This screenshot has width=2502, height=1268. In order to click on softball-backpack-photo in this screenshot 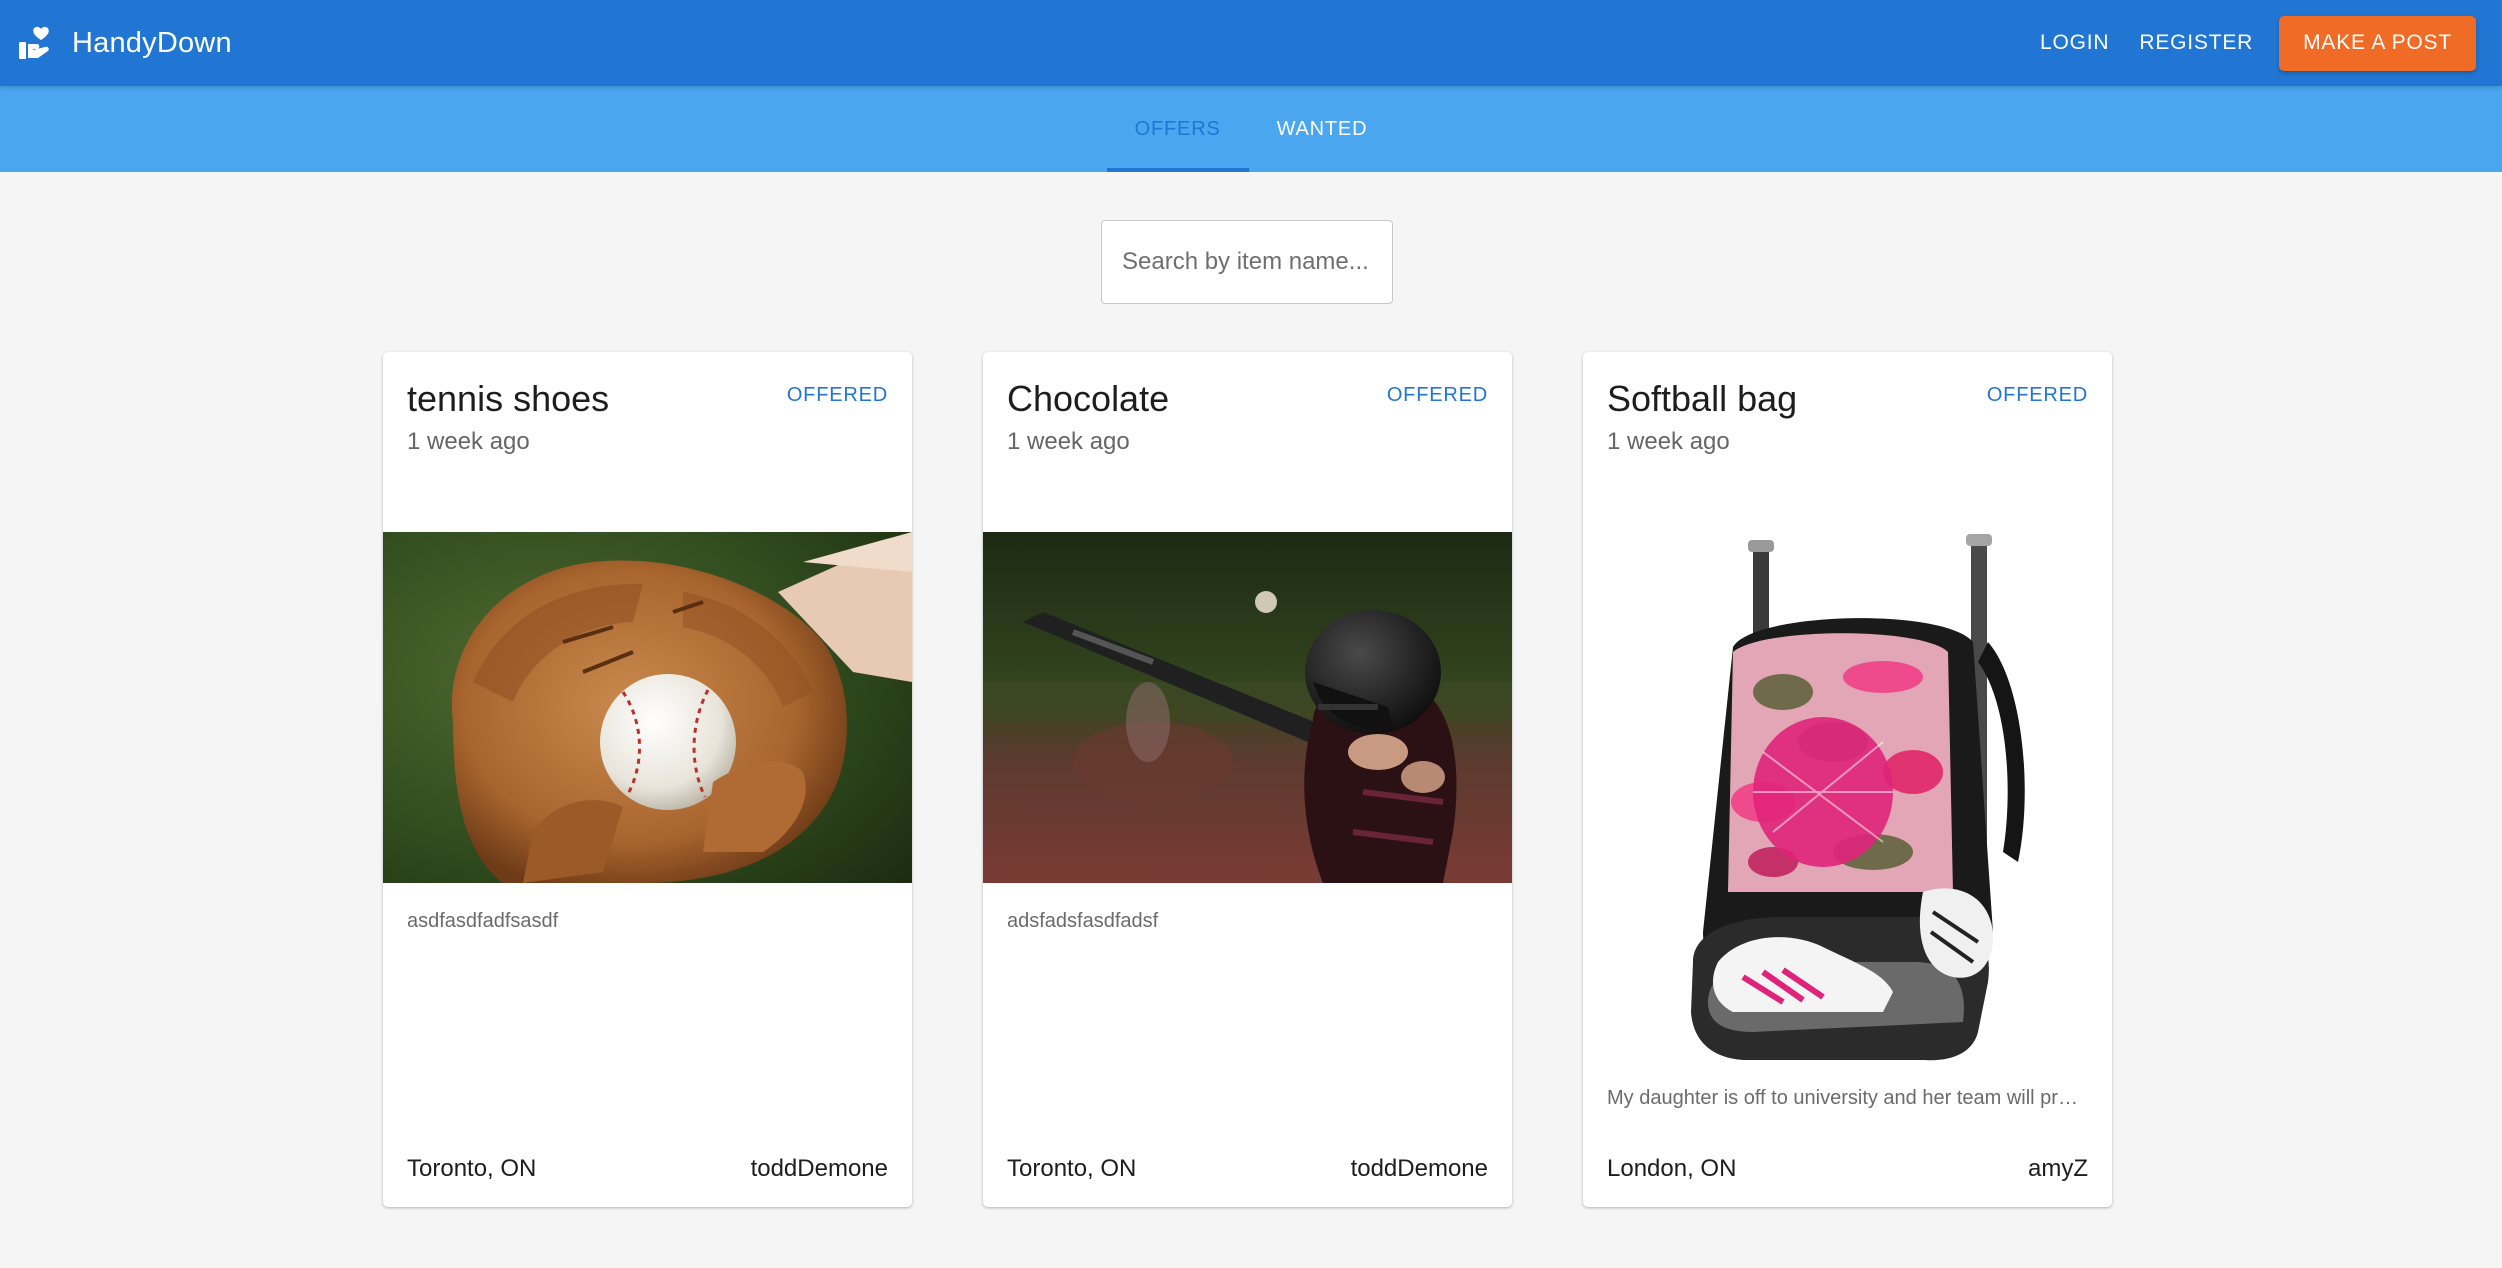, I will do `click(1847, 797)`.